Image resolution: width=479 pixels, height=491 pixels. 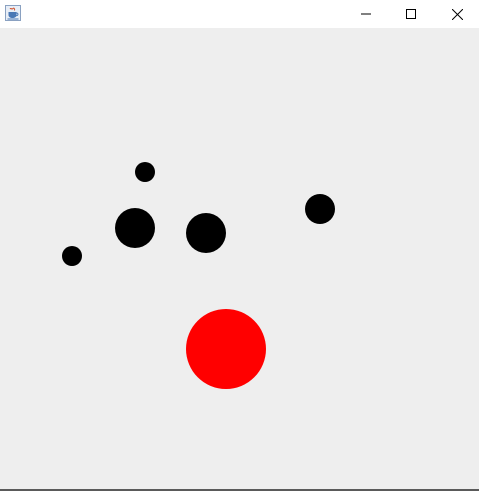 I want to click on title-bar, so click(x=239, y=14).